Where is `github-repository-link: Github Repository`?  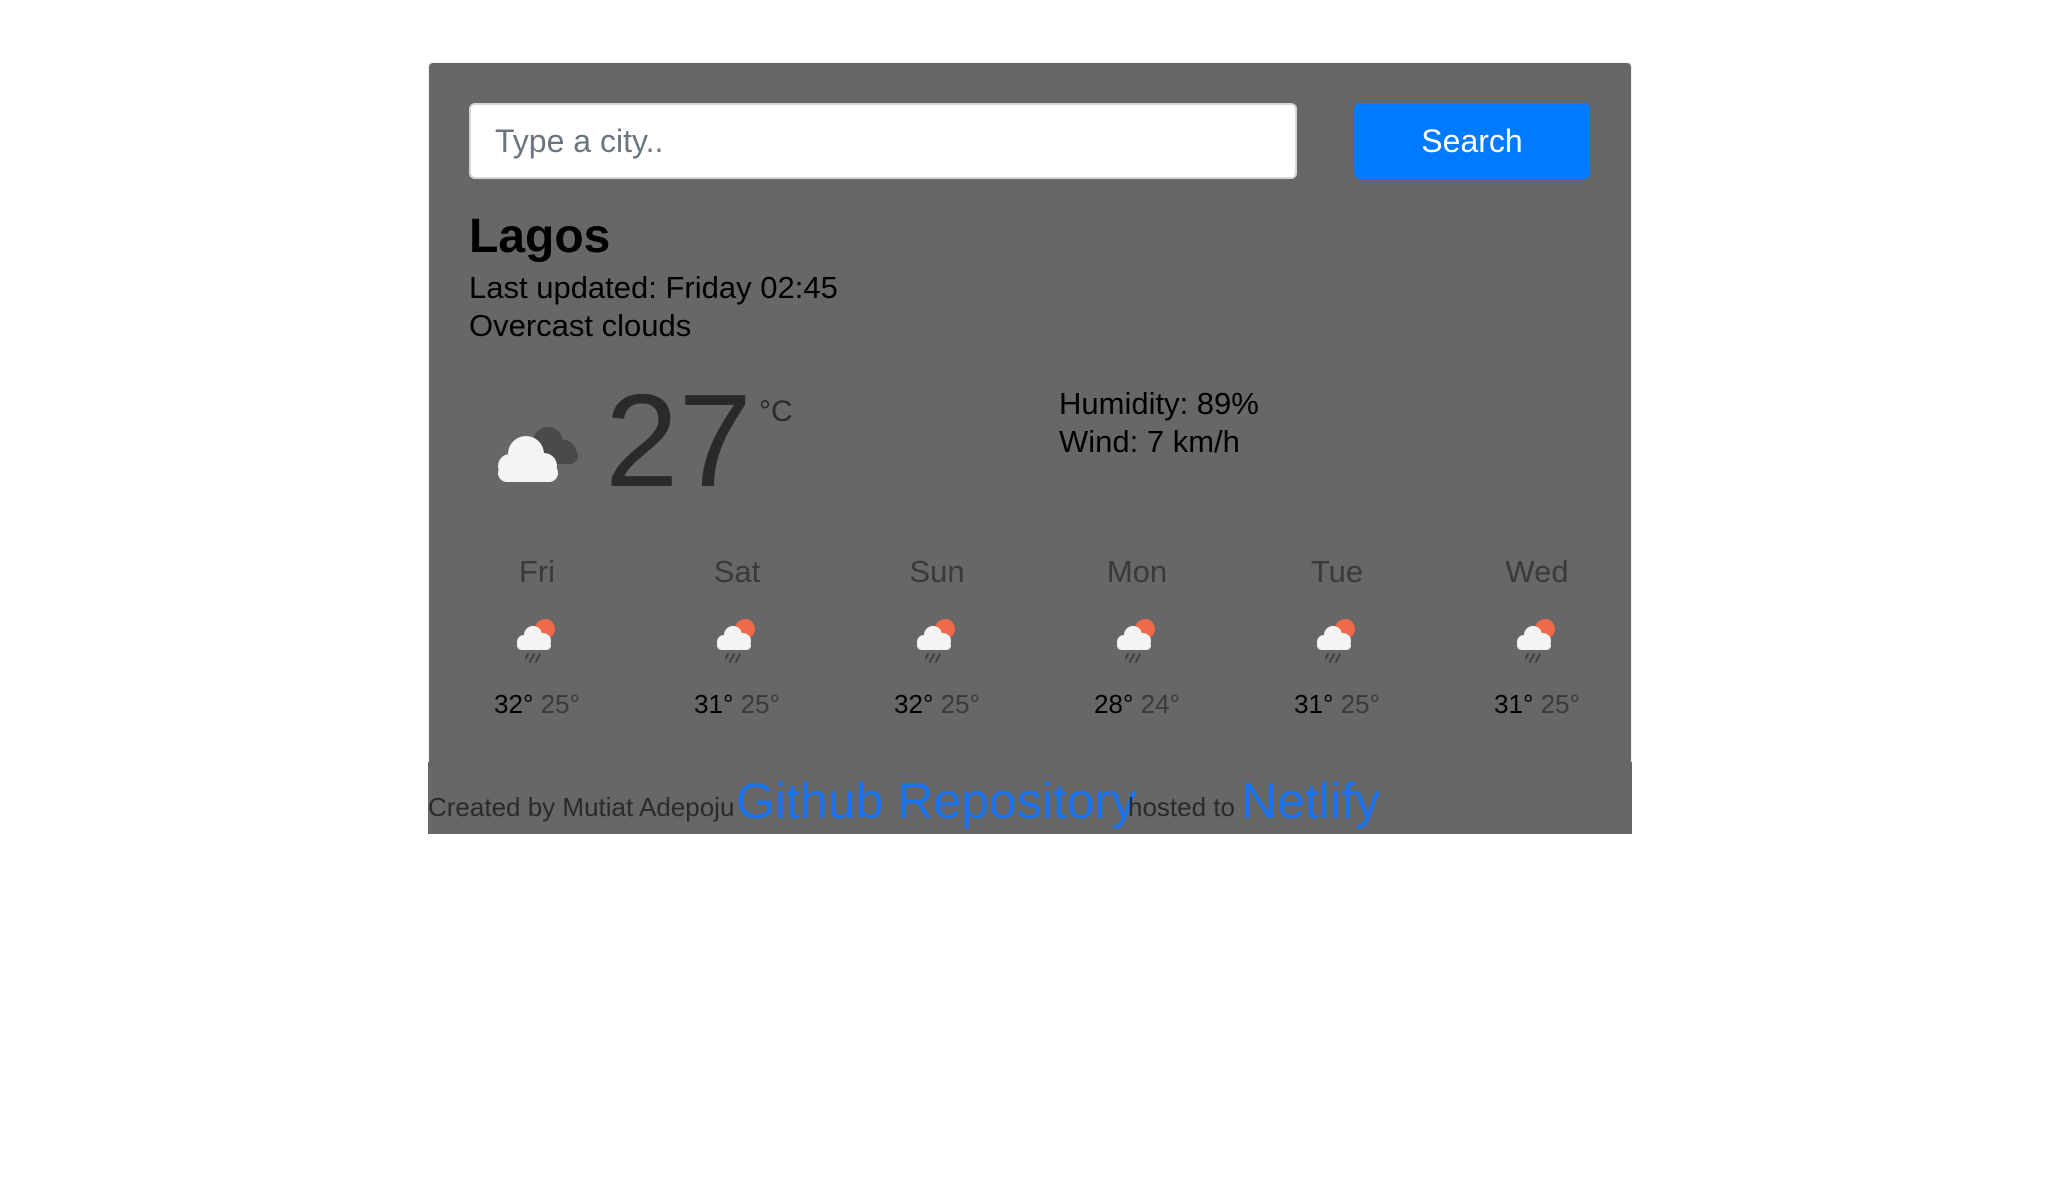
github-repository-link: Github Repository is located at coordinates (936, 801).